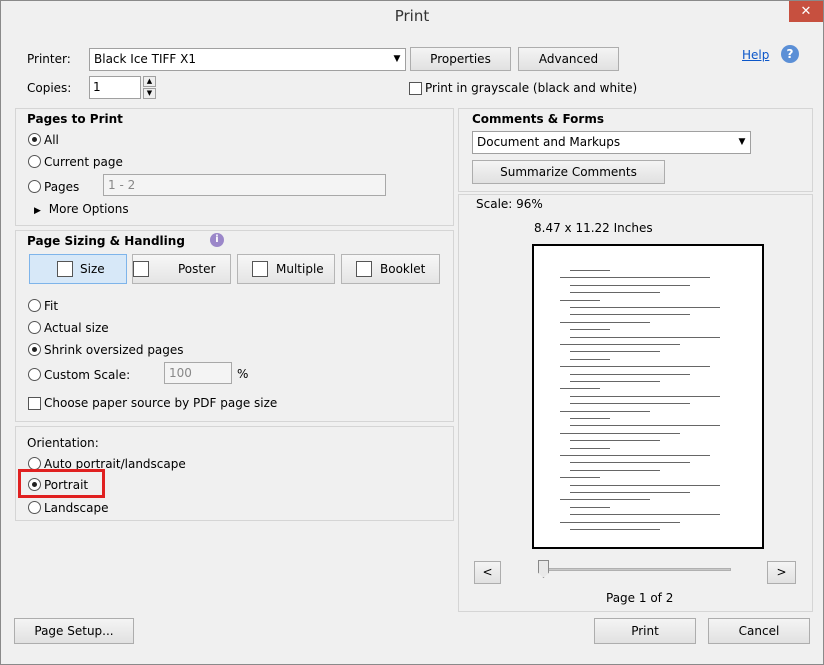 The image size is (824, 665). What do you see at coordinates (145, 59) in the screenshot?
I see `printer-select-value: Black Ice TIFF X1` at bounding box center [145, 59].